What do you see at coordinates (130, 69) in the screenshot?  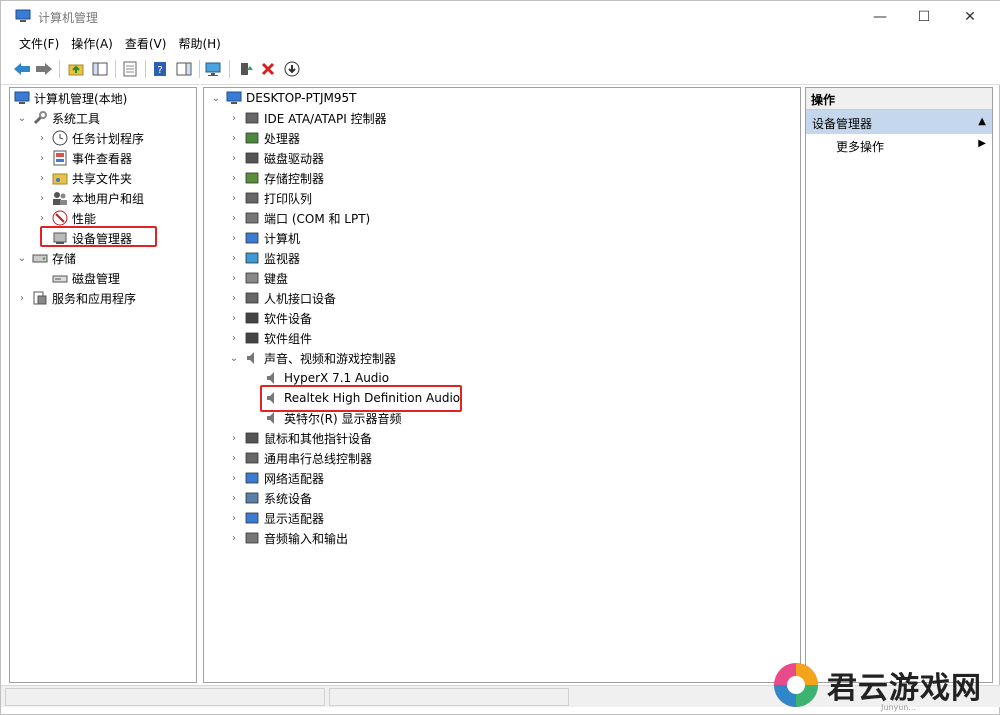 I see `properties-button` at bounding box center [130, 69].